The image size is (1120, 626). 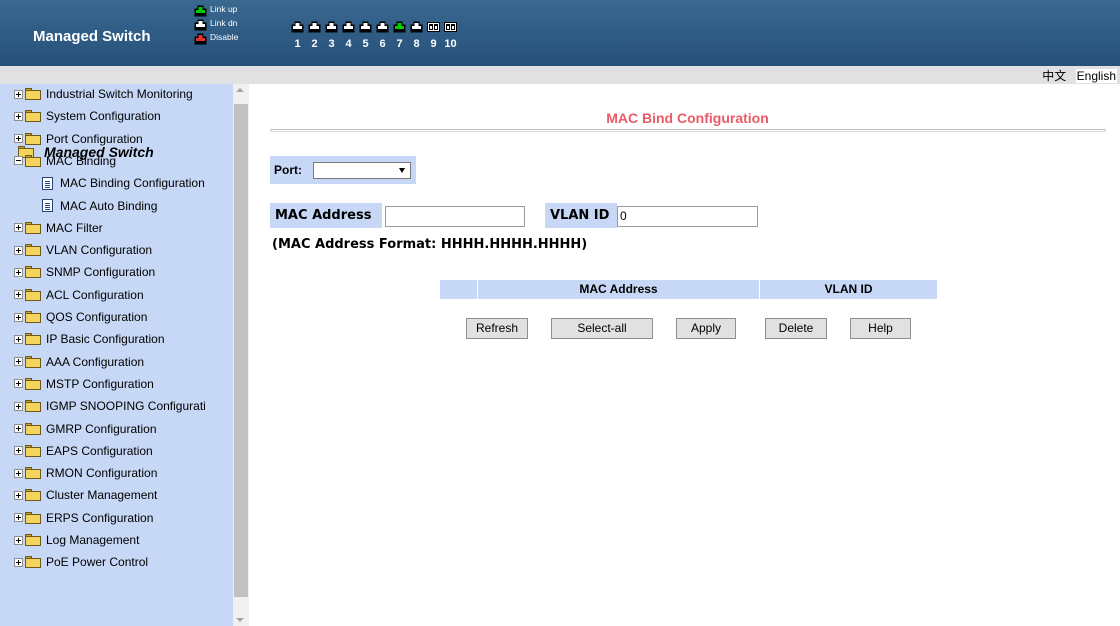 What do you see at coordinates (687, 118) in the screenshot?
I see `page-title: MAC Bind Configuration` at bounding box center [687, 118].